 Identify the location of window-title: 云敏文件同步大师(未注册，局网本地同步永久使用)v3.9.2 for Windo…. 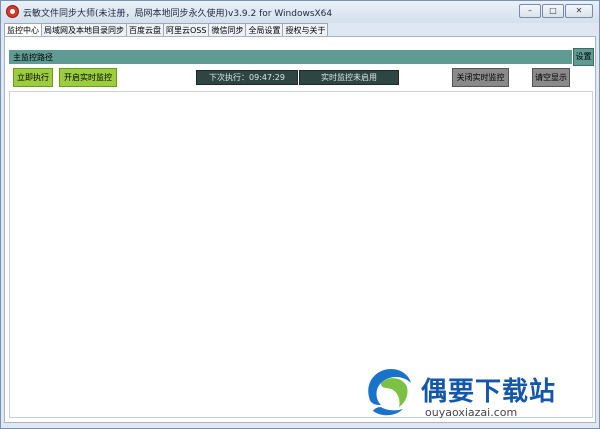
(178, 14).